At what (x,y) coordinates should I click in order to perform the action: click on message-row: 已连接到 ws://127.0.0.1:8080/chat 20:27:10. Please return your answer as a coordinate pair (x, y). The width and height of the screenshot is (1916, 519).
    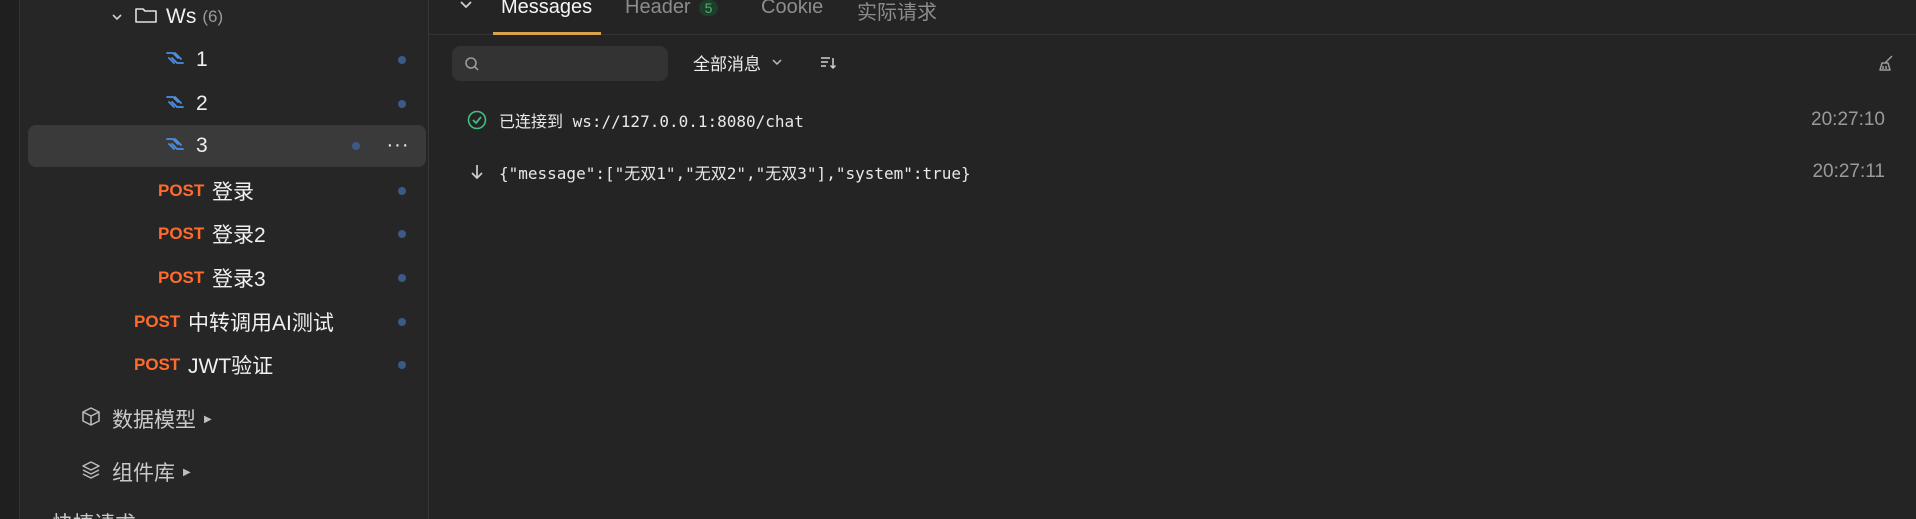
    Looking at the image, I should click on (1172, 120).